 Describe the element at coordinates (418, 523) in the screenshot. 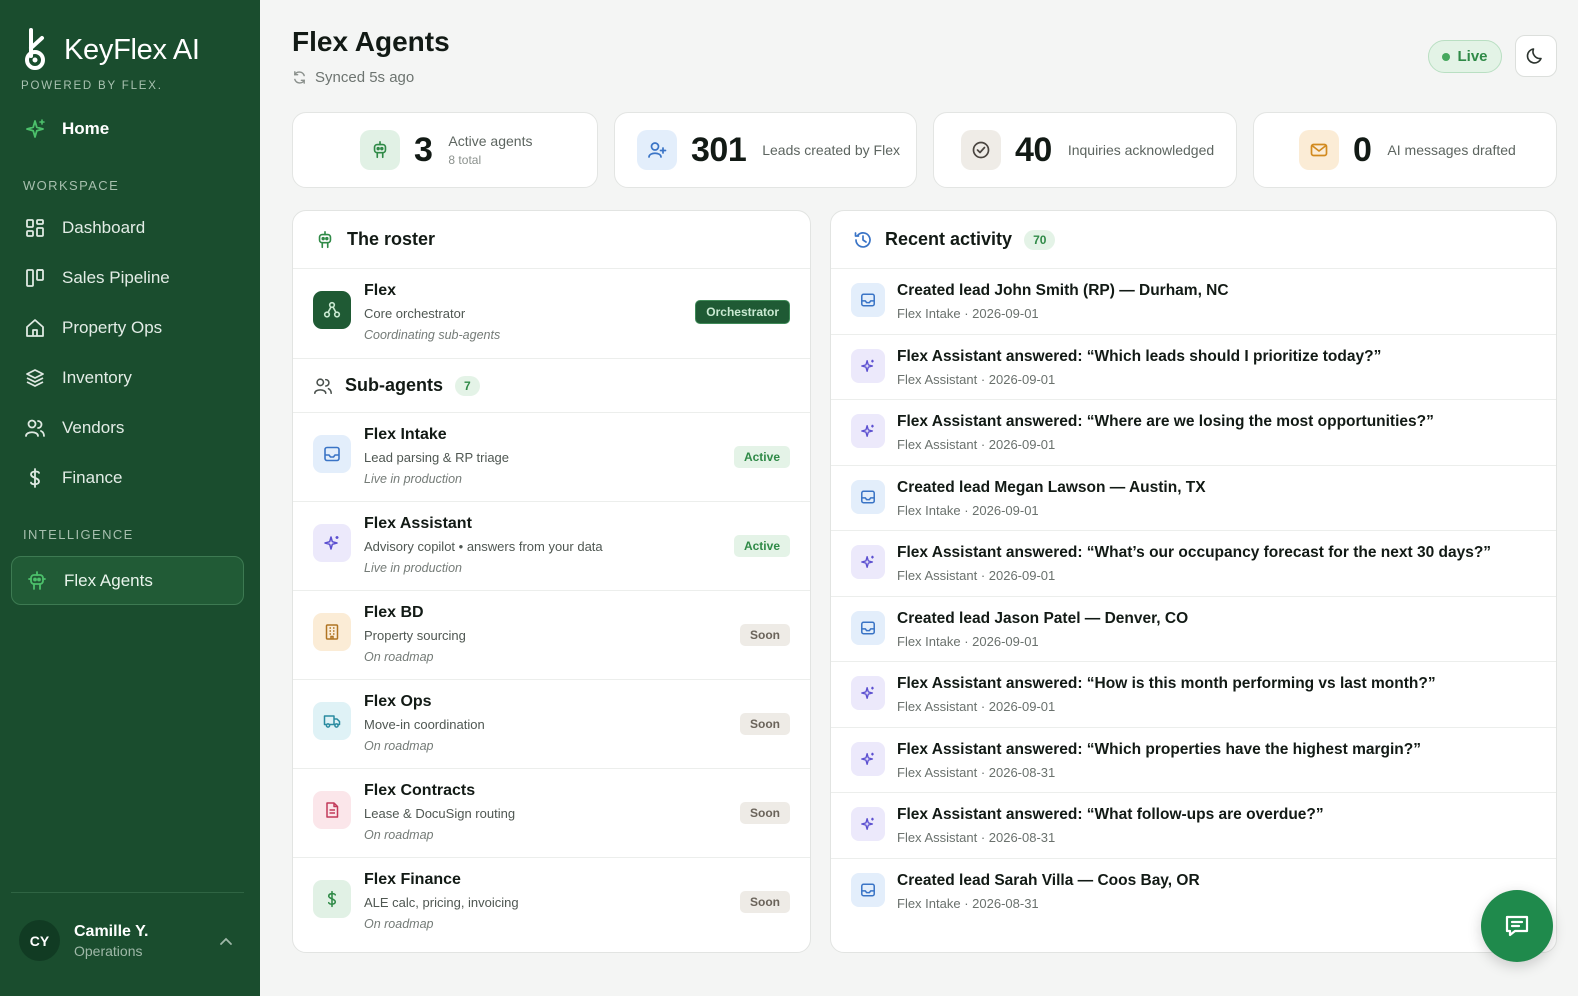

I see `agent-name: Flex Assistant` at that location.